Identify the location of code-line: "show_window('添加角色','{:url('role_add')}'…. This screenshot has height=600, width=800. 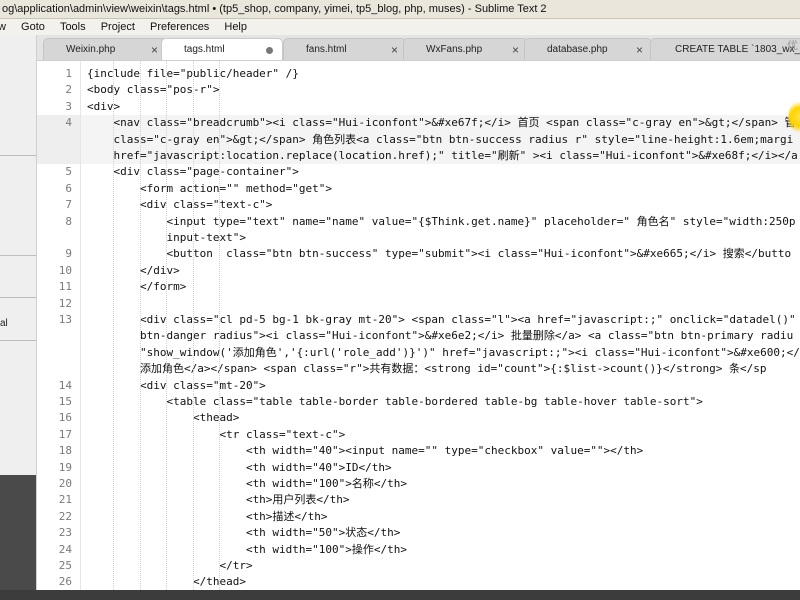
(443, 353).